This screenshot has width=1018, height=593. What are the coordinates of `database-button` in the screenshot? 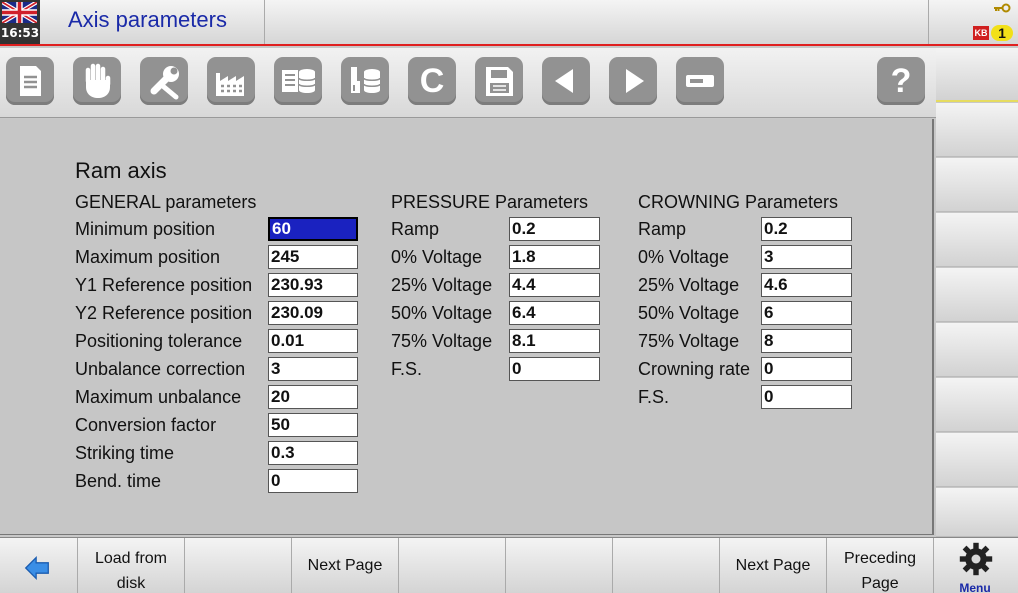 It's located at (298, 81).